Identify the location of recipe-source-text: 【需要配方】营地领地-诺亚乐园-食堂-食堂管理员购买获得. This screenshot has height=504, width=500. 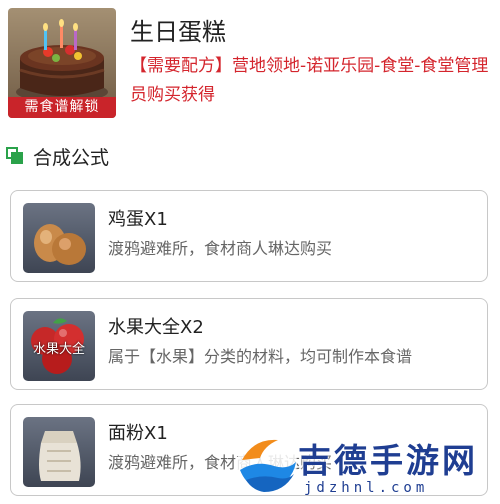
(309, 80).